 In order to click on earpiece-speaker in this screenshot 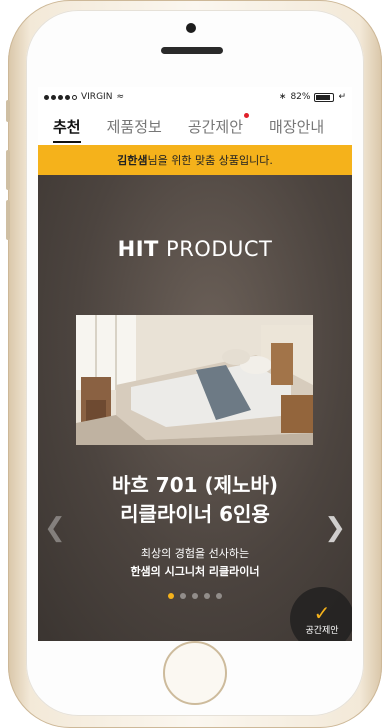, I will do `click(192, 50)`.